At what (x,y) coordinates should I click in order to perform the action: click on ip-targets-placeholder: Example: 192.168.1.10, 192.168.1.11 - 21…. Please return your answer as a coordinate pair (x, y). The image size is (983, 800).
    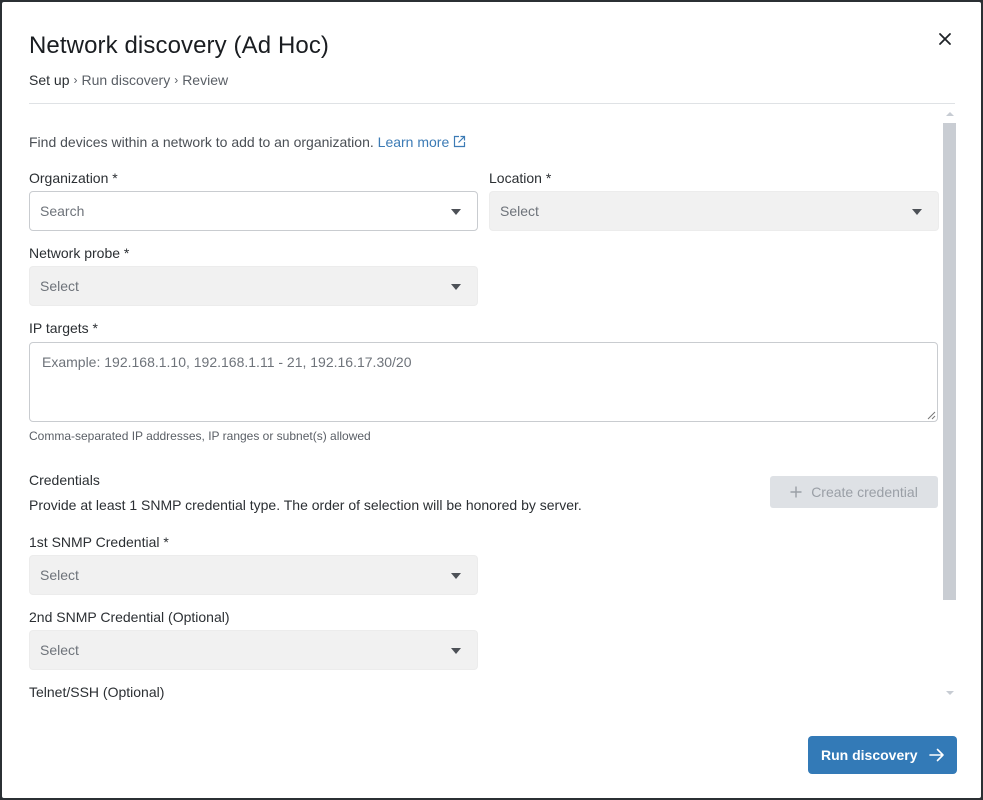
    Looking at the image, I should click on (227, 362).